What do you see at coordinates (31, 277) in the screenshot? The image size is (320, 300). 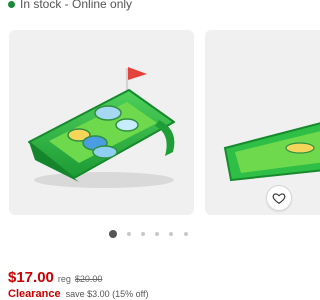 I see `current-price: $17.00` at bounding box center [31, 277].